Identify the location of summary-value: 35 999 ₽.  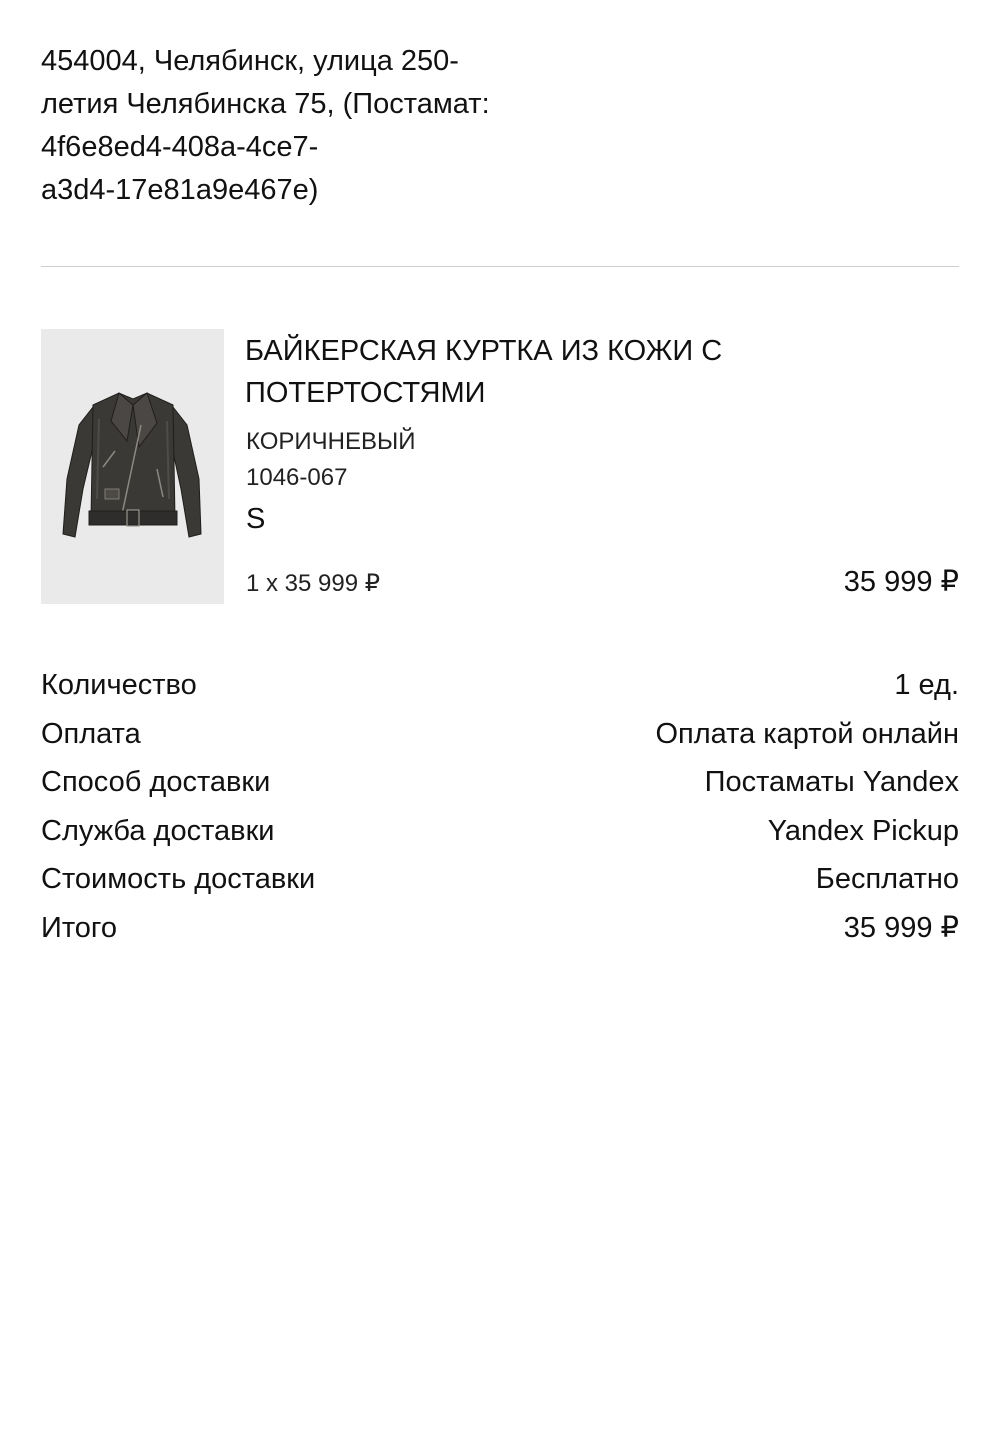
(901, 927).